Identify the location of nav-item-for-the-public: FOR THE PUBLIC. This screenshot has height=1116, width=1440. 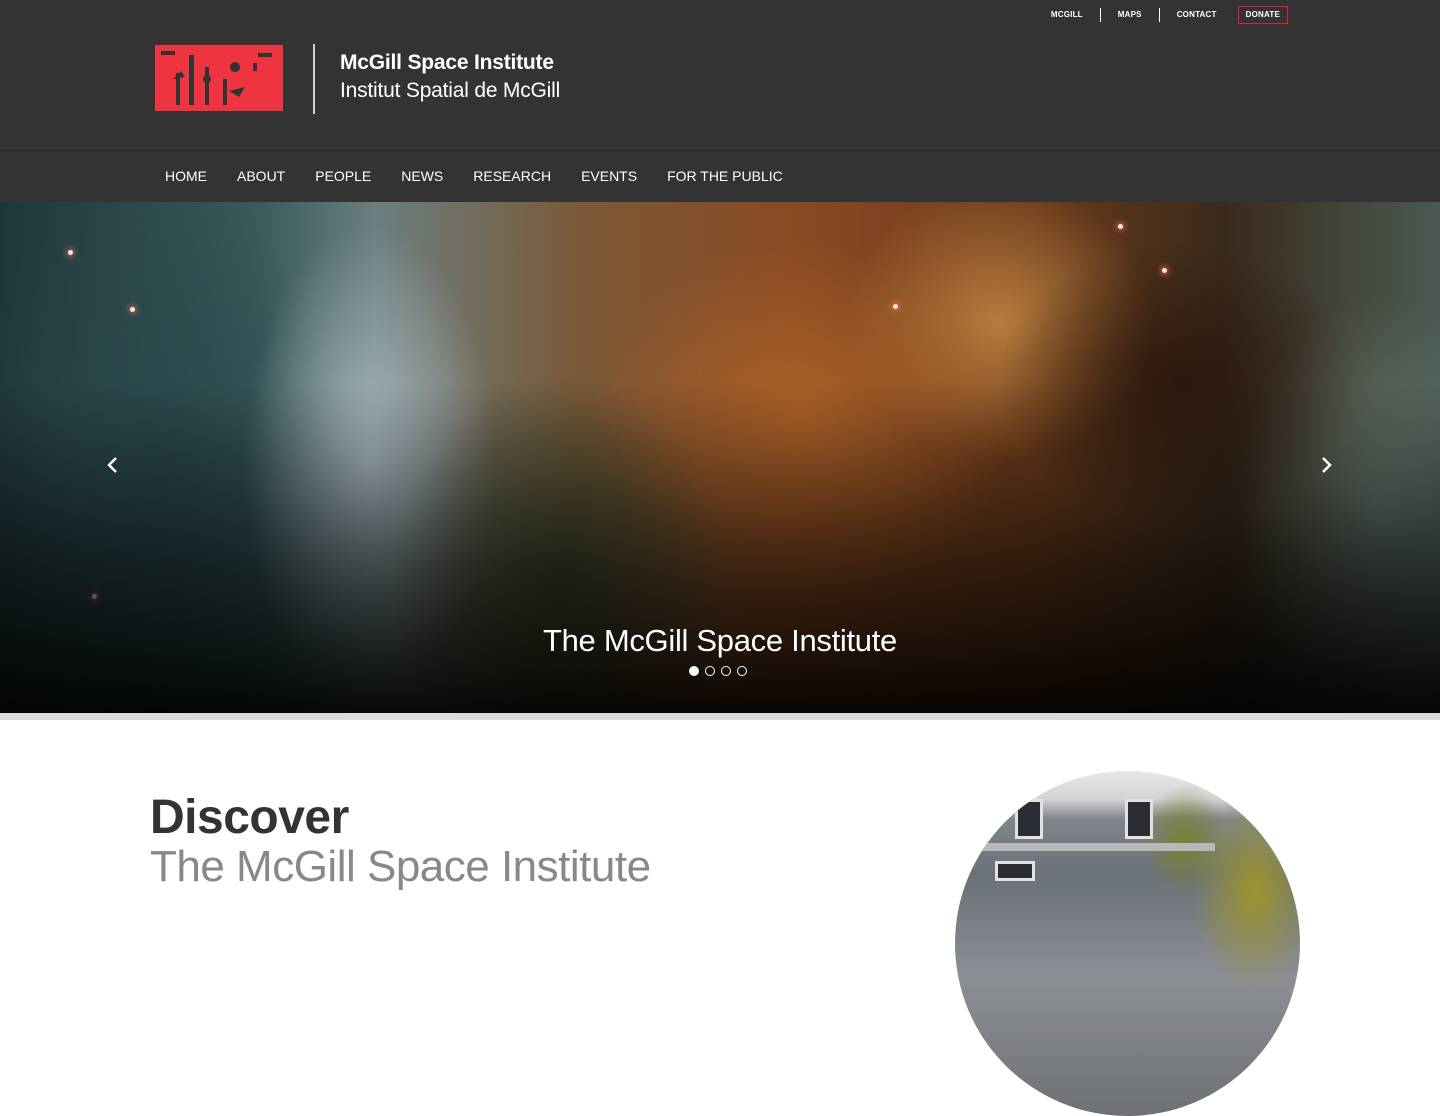
(725, 176).